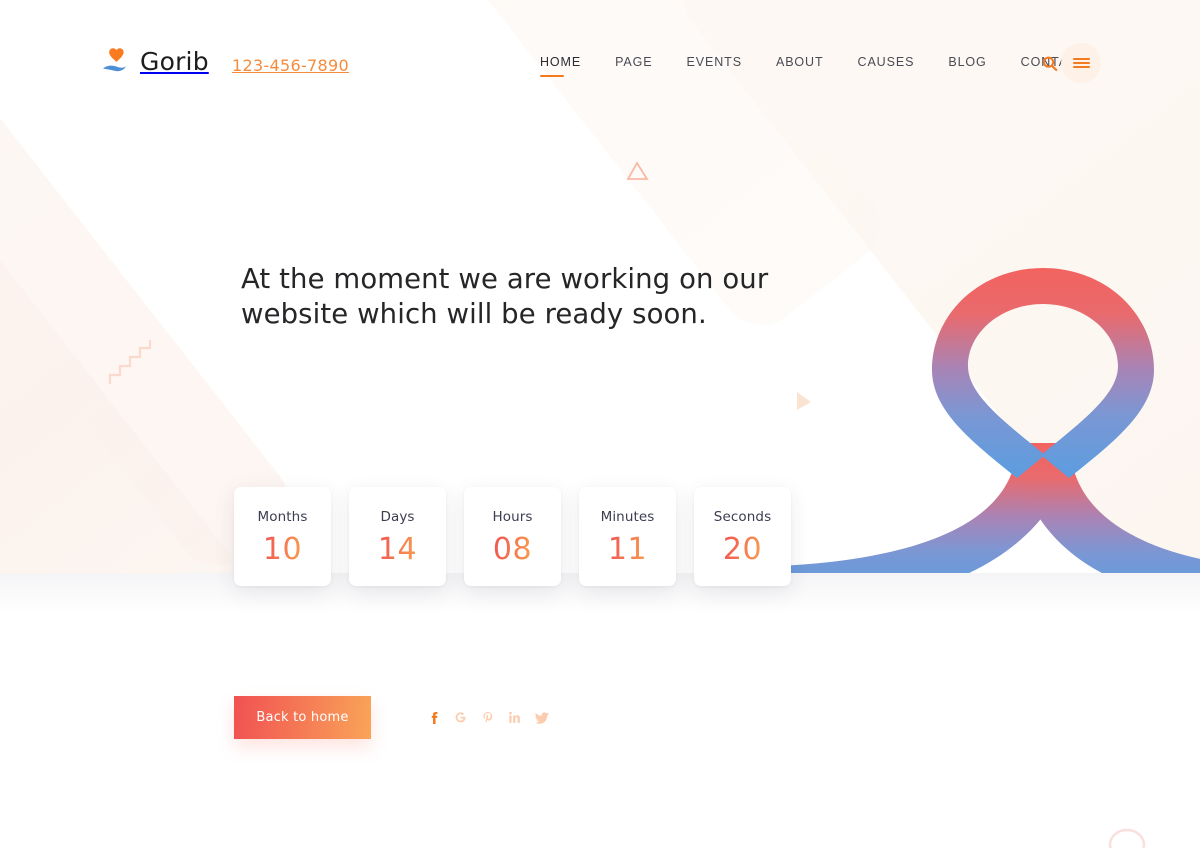  Describe the element at coordinates (742, 549) in the screenshot. I see `countdown-value: 20` at that location.